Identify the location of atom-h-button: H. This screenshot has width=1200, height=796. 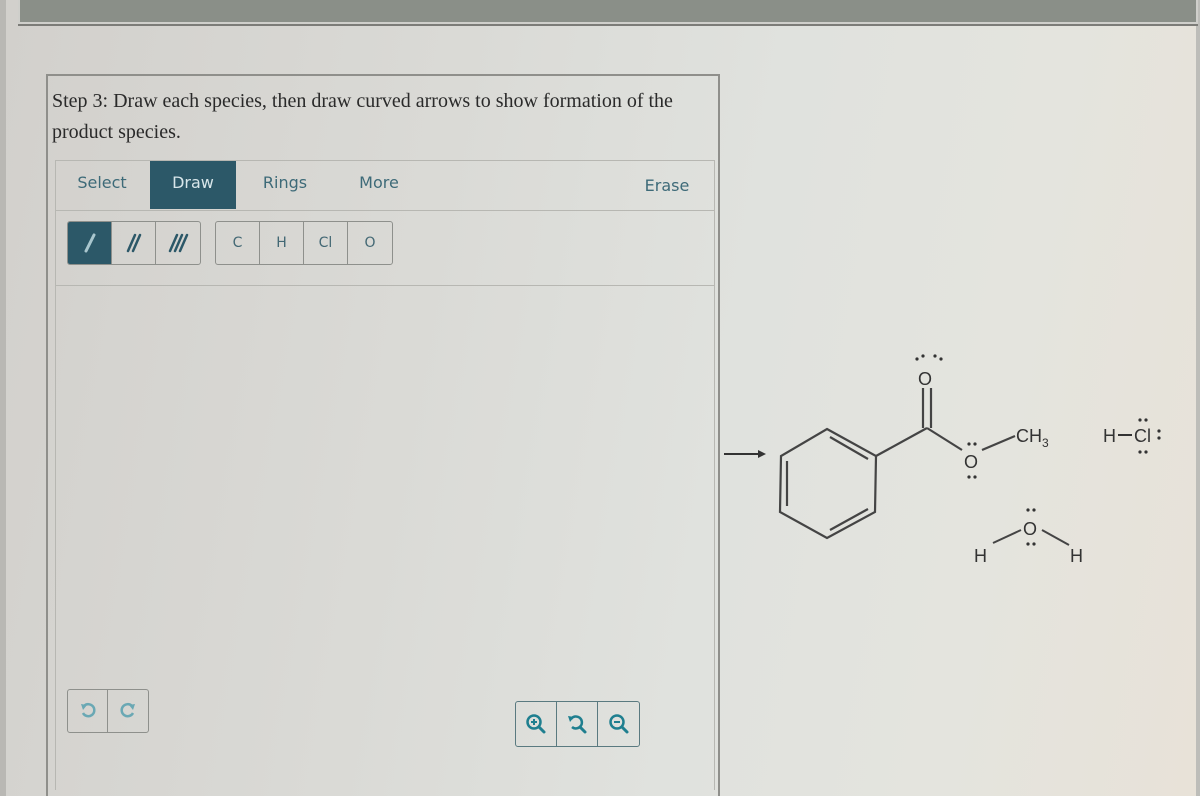
(282, 243).